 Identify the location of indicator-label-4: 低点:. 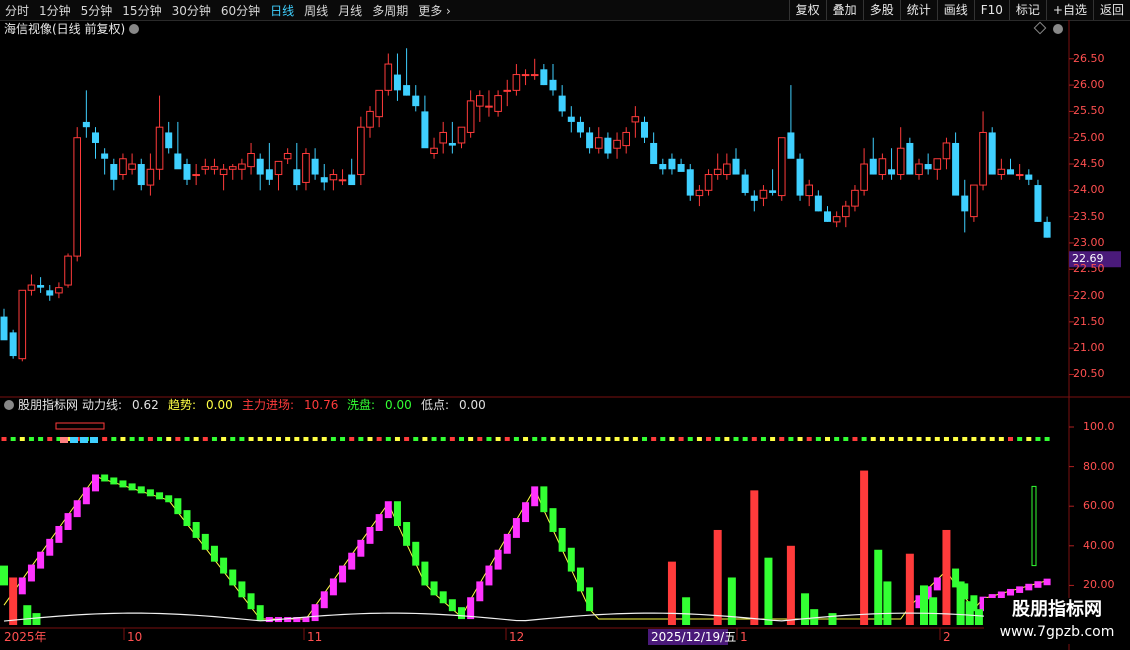
(435, 405).